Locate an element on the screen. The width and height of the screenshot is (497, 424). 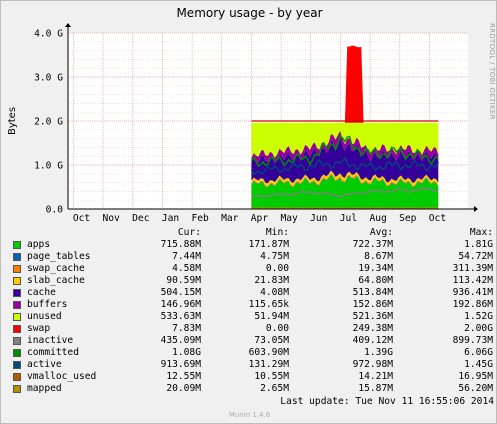
legend-max: 6.06G is located at coordinates (478, 352).